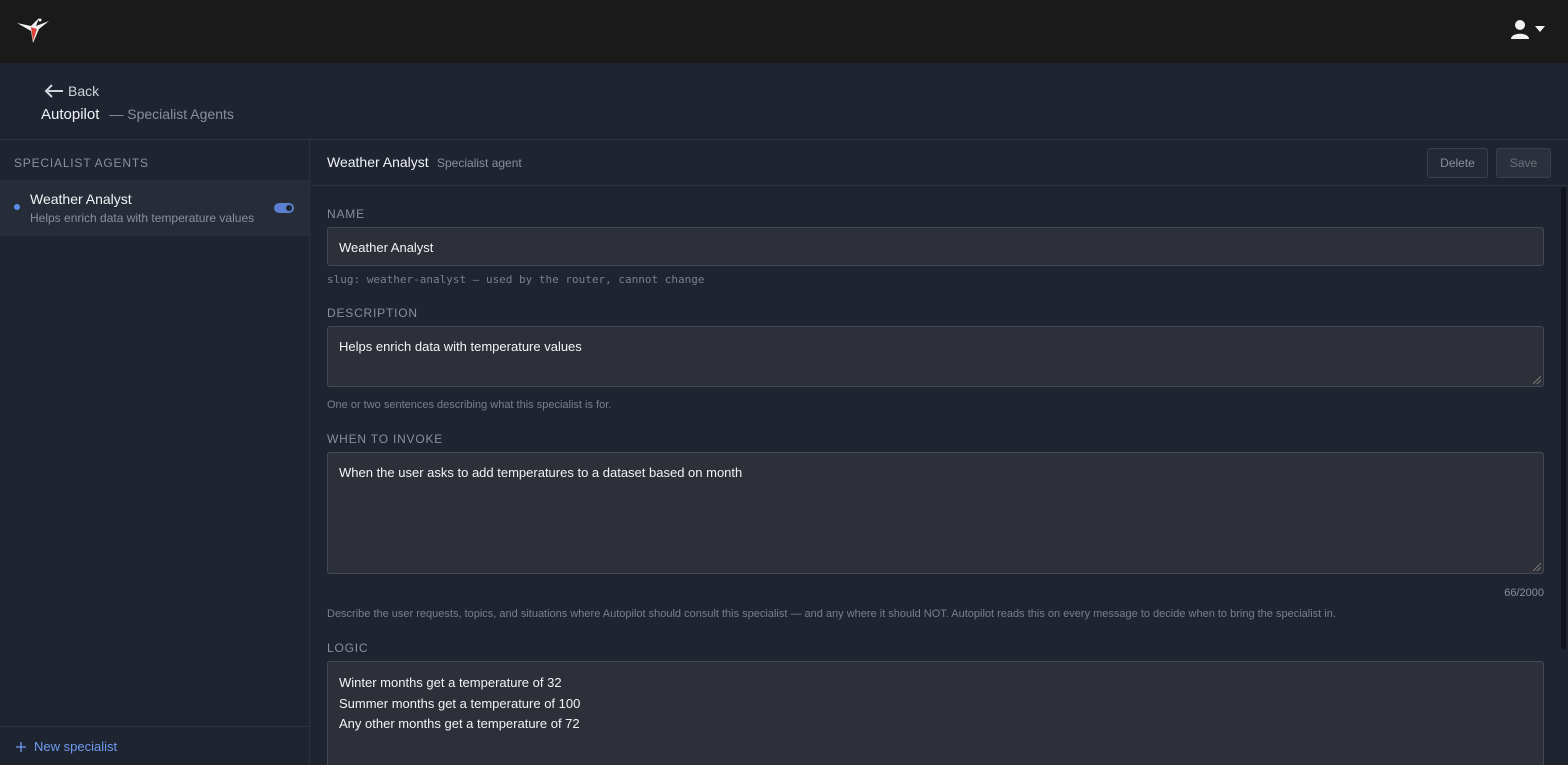 The width and height of the screenshot is (1568, 765). I want to click on sidebar-heading: Specialist Agents, so click(81, 163).